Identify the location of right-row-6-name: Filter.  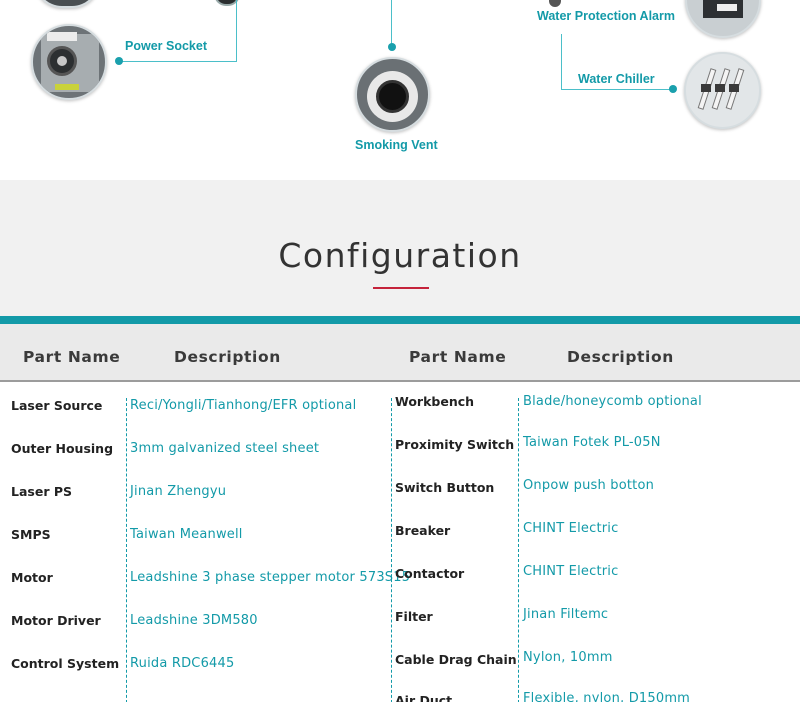
(414, 616).